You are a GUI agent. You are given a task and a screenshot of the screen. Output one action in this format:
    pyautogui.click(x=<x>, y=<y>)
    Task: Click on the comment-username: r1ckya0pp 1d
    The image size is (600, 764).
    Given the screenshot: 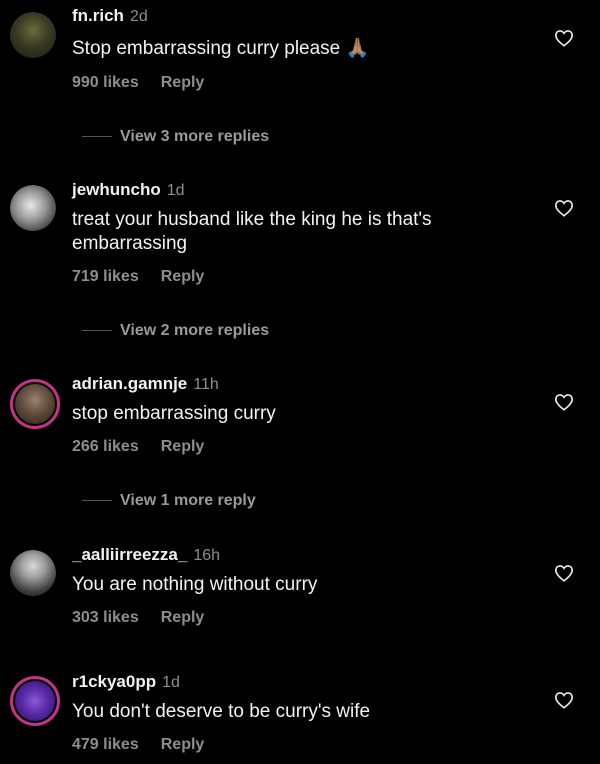 What is the action you would take?
    pyautogui.click(x=126, y=682)
    